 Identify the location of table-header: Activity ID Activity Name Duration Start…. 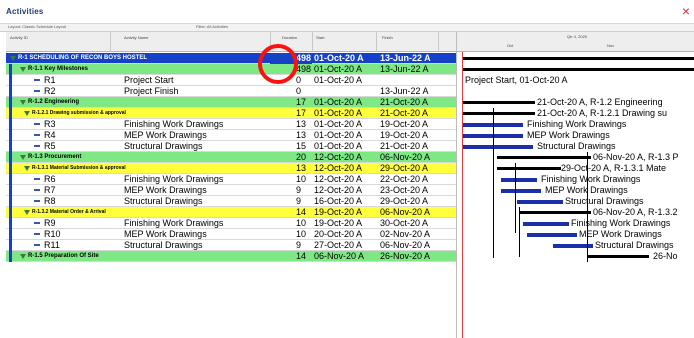
(231, 42).